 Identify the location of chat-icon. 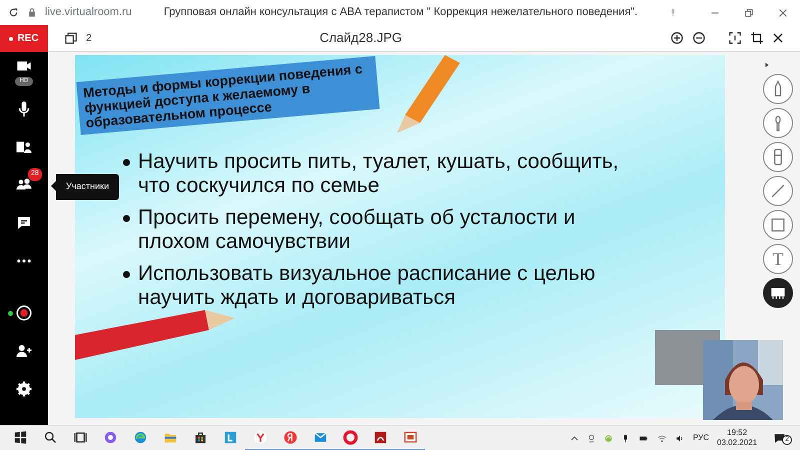
(24, 223).